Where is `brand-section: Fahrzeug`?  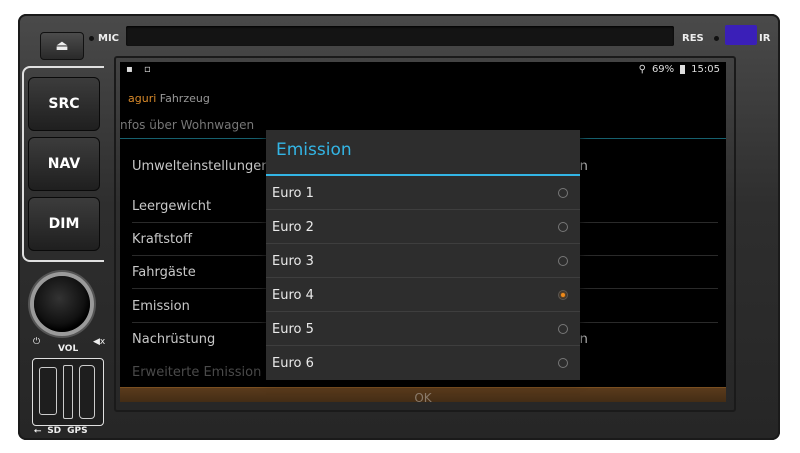
brand-section: Fahrzeug is located at coordinates (184, 98).